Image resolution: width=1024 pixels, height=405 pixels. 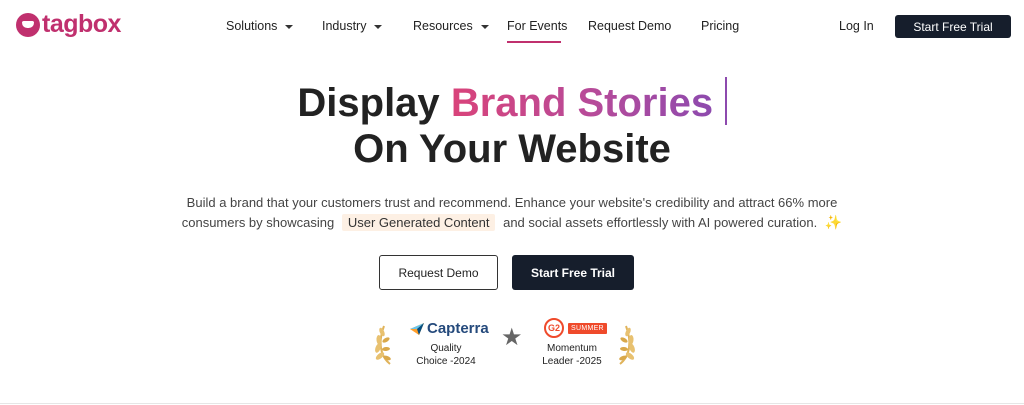 I want to click on logo-text: tagbox, so click(x=81, y=24).